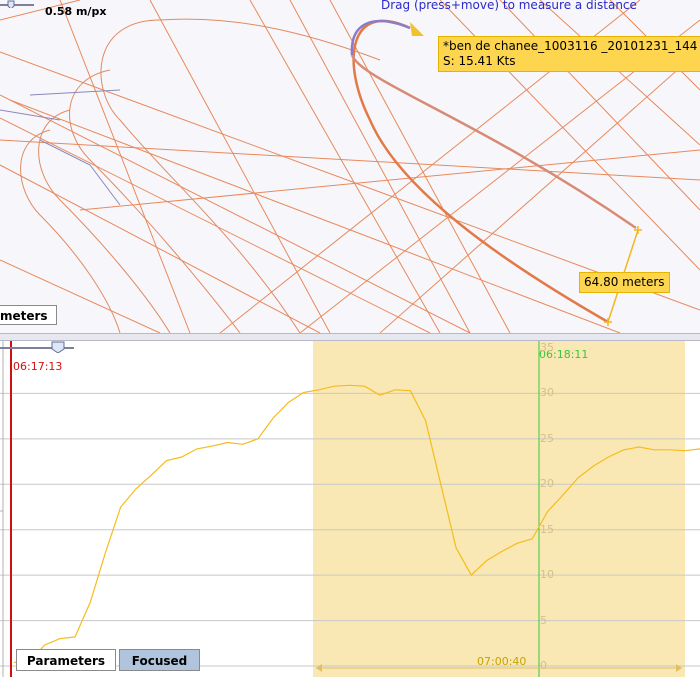 The height and width of the screenshot is (677, 700). Describe the element at coordinates (17, 4) in the screenshot. I see `scale-slider` at that location.